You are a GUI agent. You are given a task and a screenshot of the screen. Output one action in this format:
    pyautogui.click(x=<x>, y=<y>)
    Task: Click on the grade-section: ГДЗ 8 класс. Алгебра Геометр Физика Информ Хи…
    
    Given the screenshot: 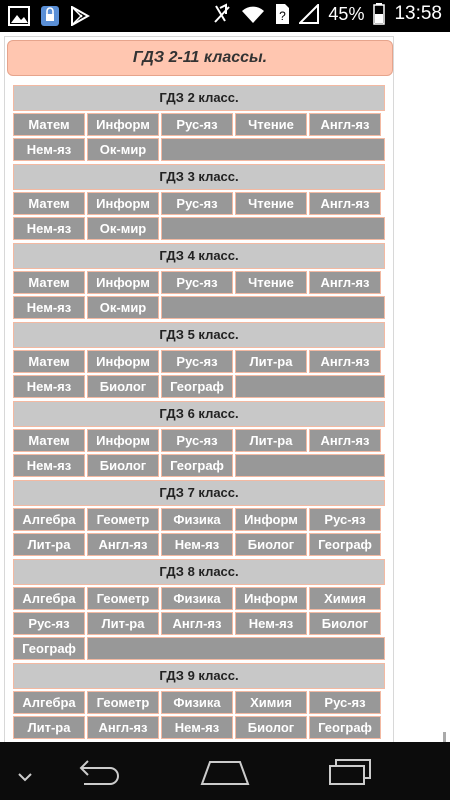 What is the action you would take?
    pyautogui.click(x=199, y=609)
    